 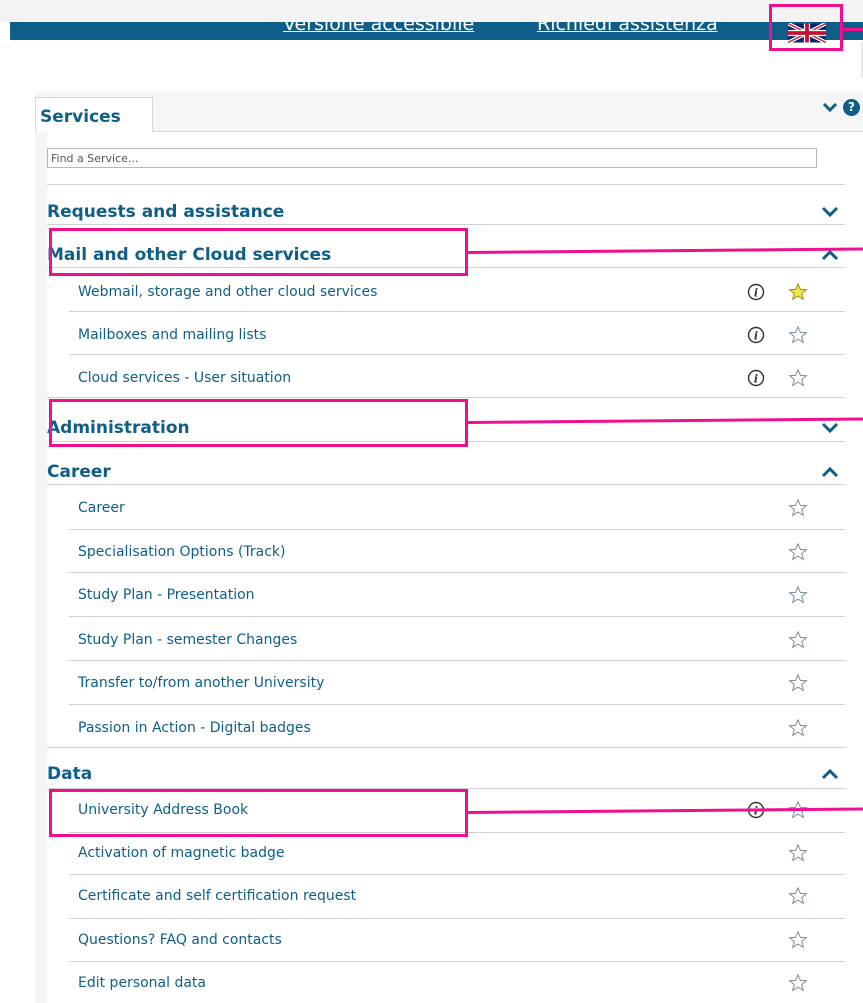 I want to click on service-item: Career, so click(x=446, y=511).